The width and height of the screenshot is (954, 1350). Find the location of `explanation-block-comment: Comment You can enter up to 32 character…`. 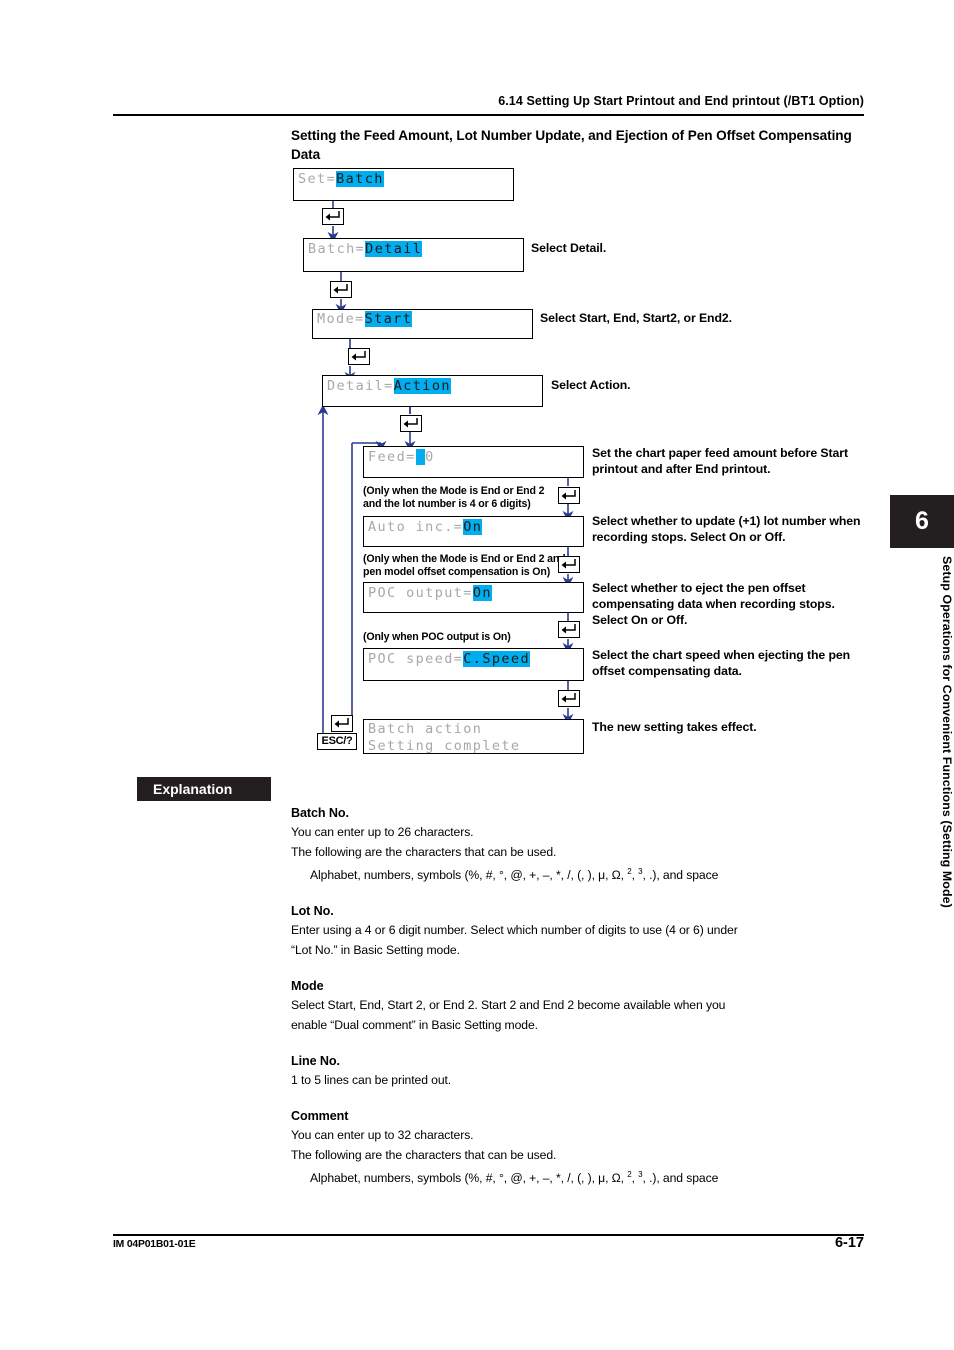

explanation-block-comment: Comment You can enter up to 32 character… is located at coordinates (578, 1148).